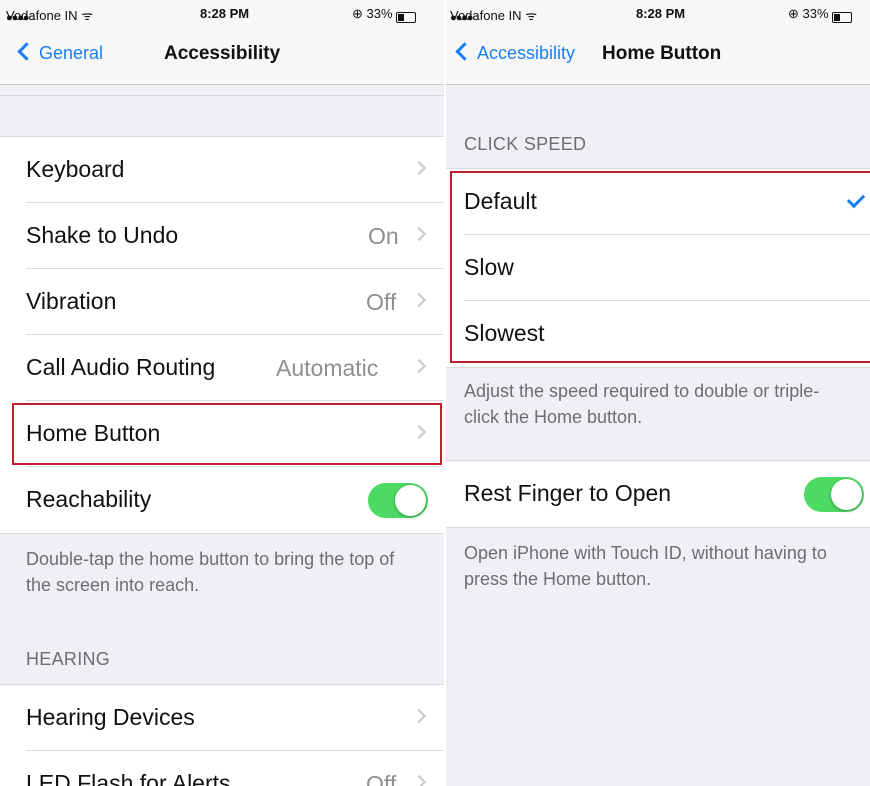 The width and height of the screenshot is (870, 786). What do you see at coordinates (662, 53) in the screenshot?
I see `page-title: Home Button` at bounding box center [662, 53].